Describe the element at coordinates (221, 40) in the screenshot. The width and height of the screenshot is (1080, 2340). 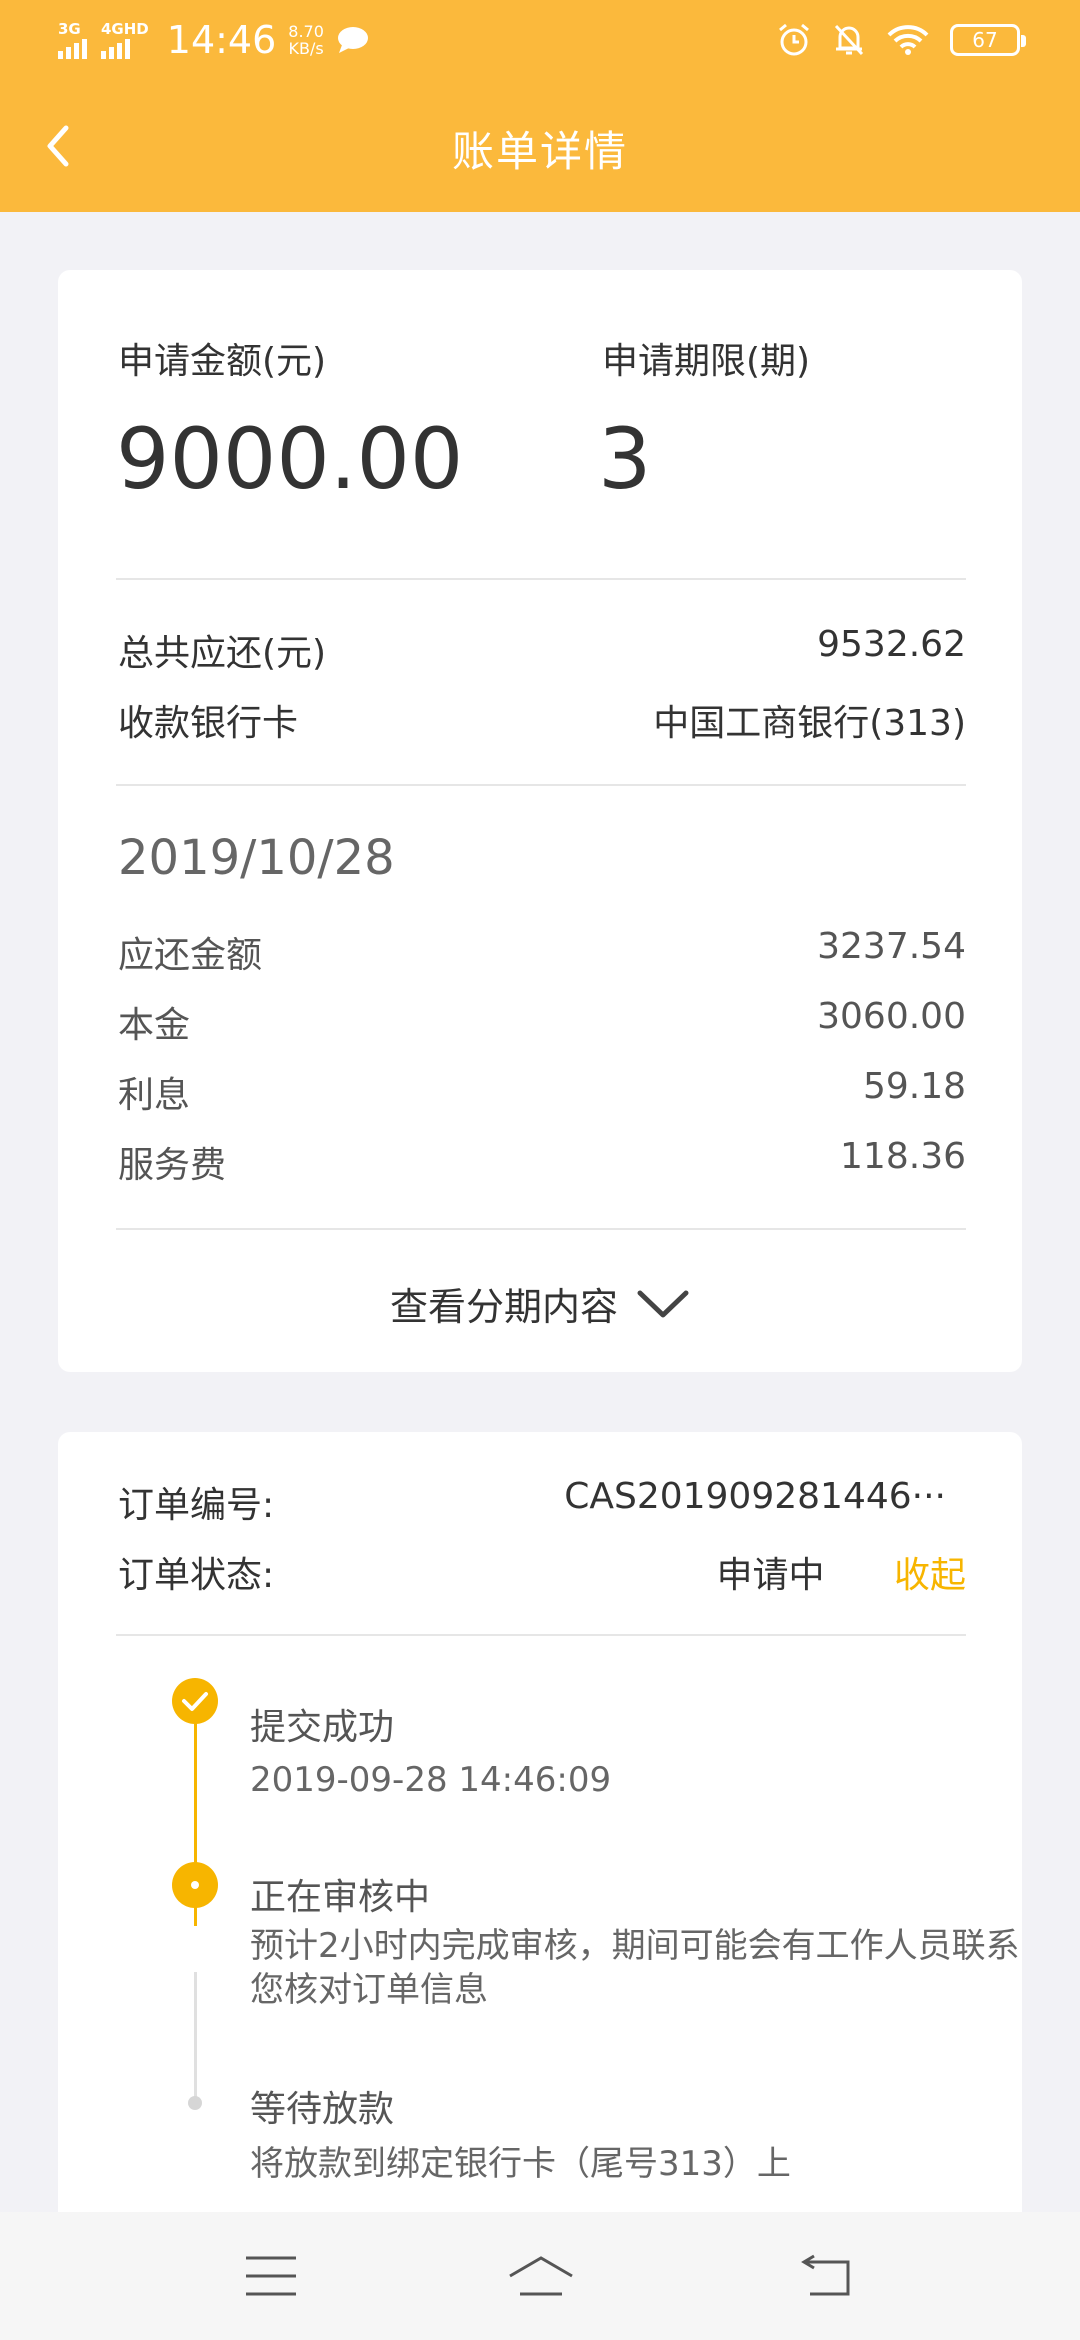
I see `clock: 14:46` at that location.